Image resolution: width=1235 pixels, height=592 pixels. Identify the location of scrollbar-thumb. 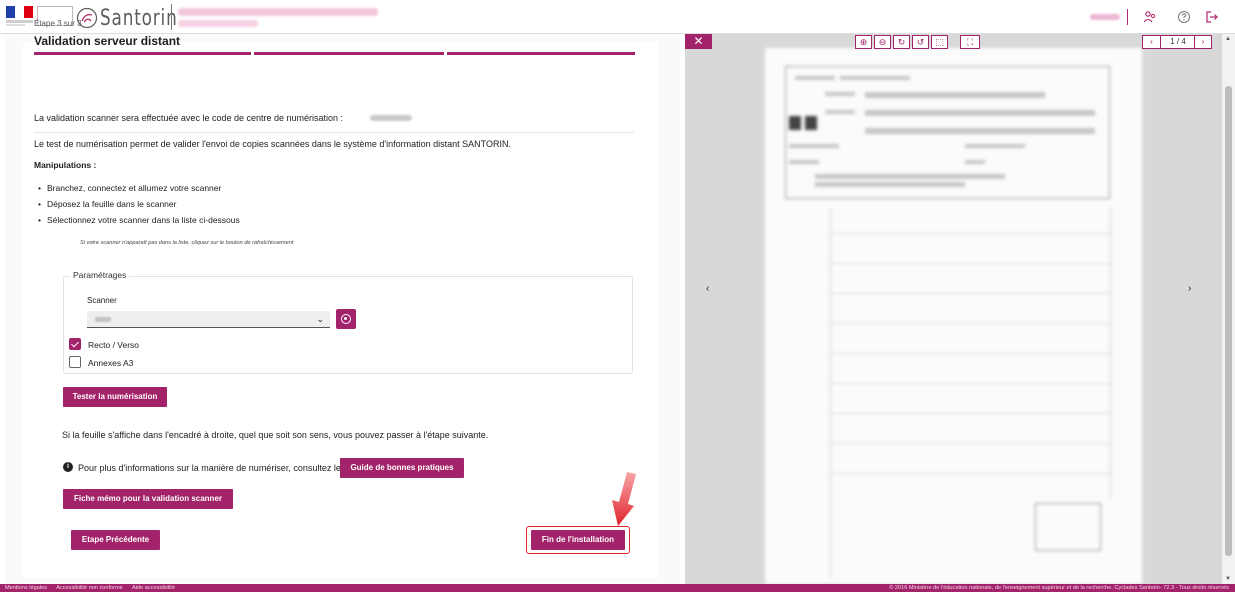
(1228, 321).